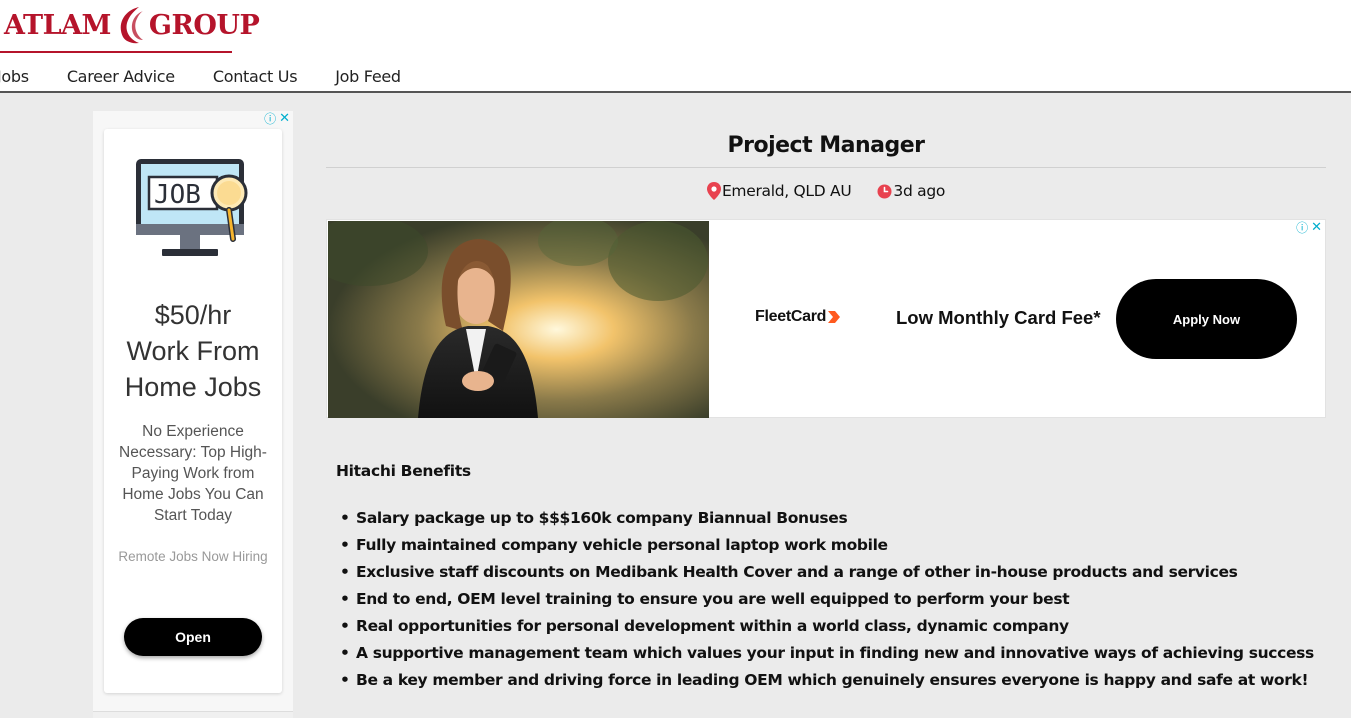 The image size is (1351, 718). What do you see at coordinates (193, 315) in the screenshot?
I see `ad-headline-line: $50/hr` at bounding box center [193, 315].